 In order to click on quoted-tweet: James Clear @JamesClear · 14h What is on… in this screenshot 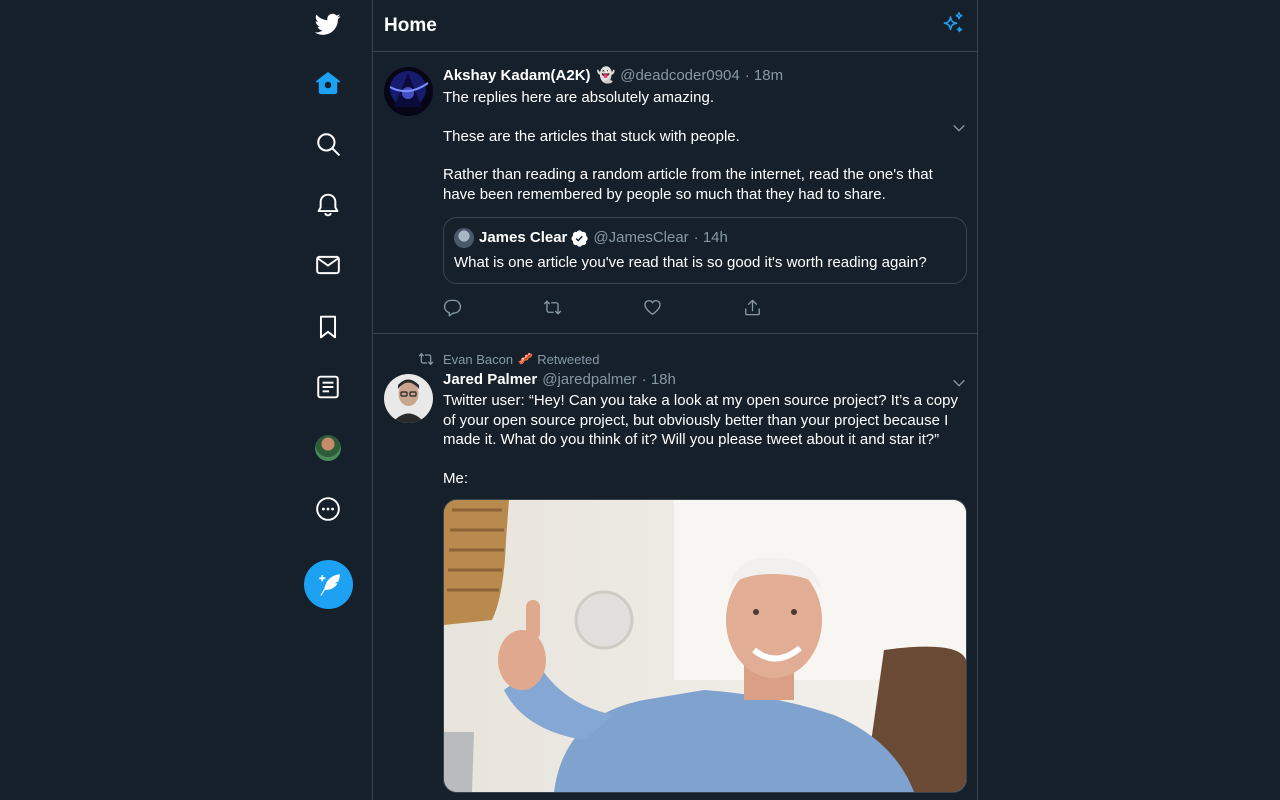, I will do `click(705, 250)`.